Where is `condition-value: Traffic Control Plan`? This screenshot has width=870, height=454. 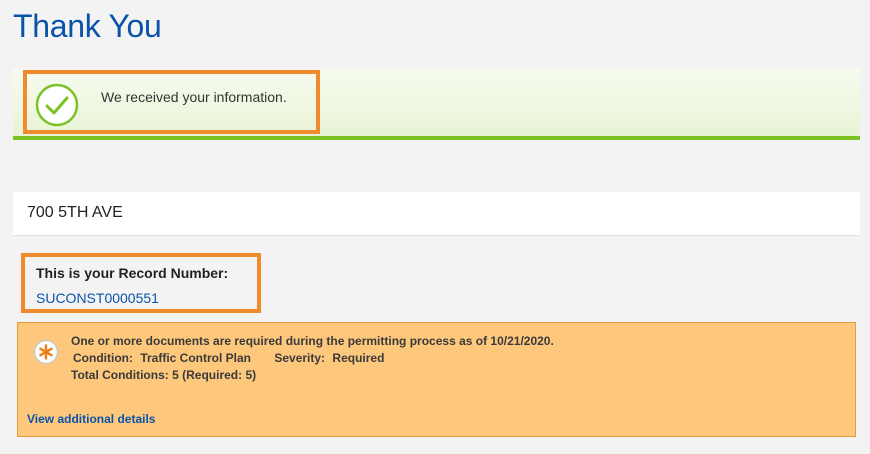 condition-value: Traffic Control Plan is located at coordinates (196, 358).